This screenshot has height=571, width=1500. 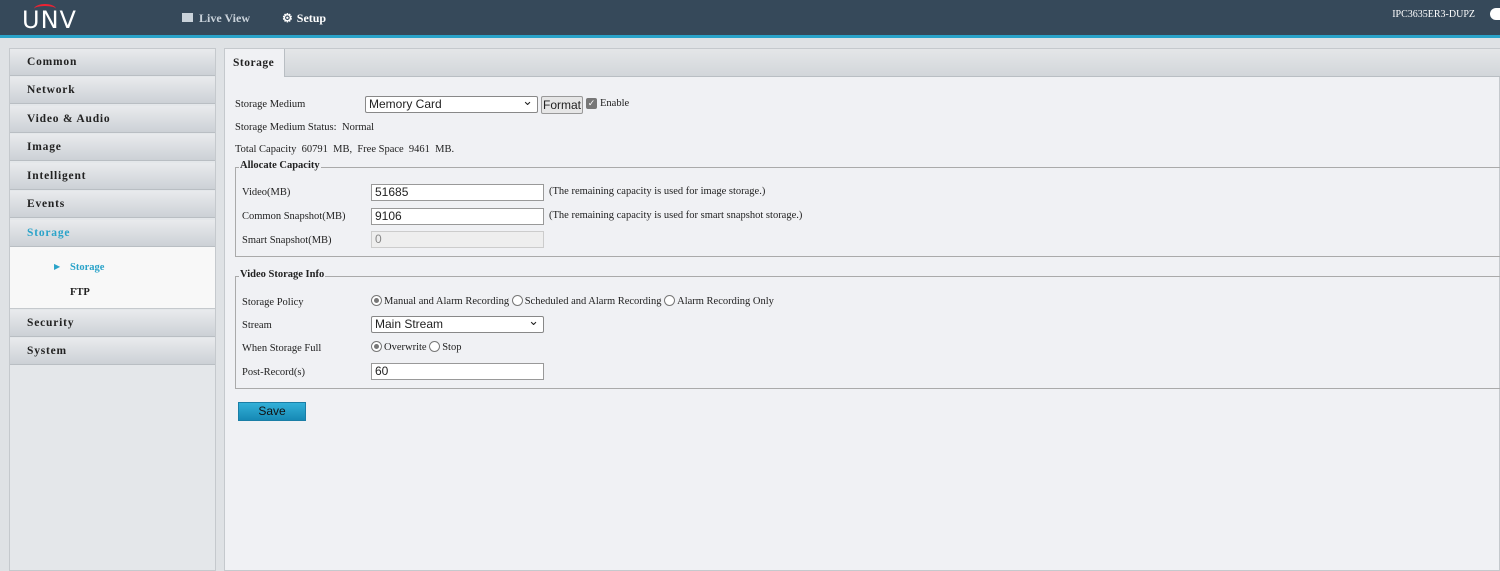 I want to click on radio-label: Scheduled and Alarm Recording, so click(x=593, y=301).